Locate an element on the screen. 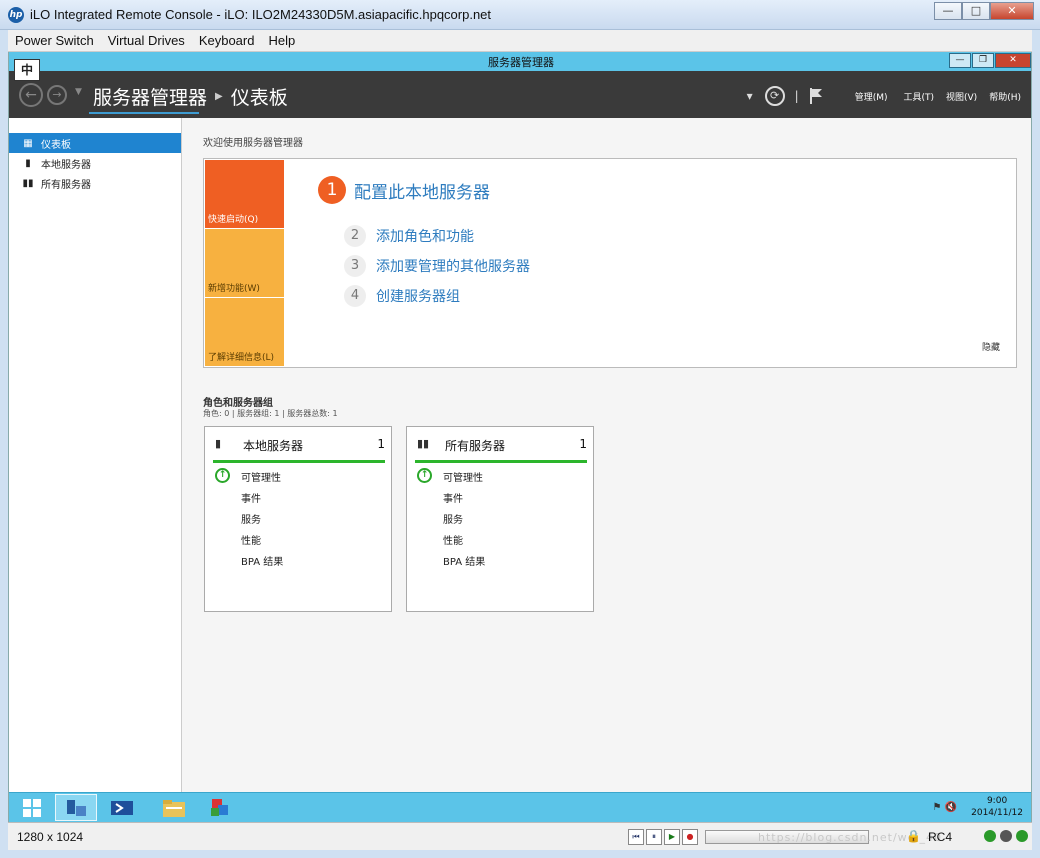 The height and width of the screenshot is (858, 1040). taskbar-app-icon is located at coordinates (220, 807).